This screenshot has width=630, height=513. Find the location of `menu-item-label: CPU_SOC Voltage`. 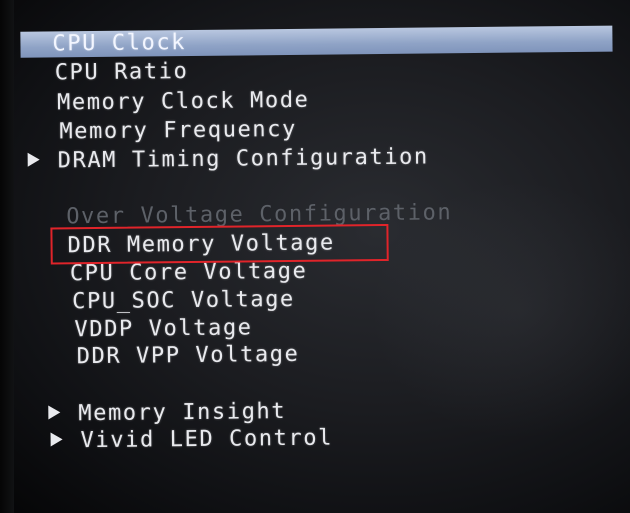

menu-item-label: CPU_SOC Voltage is located at coordinates (183, 300).